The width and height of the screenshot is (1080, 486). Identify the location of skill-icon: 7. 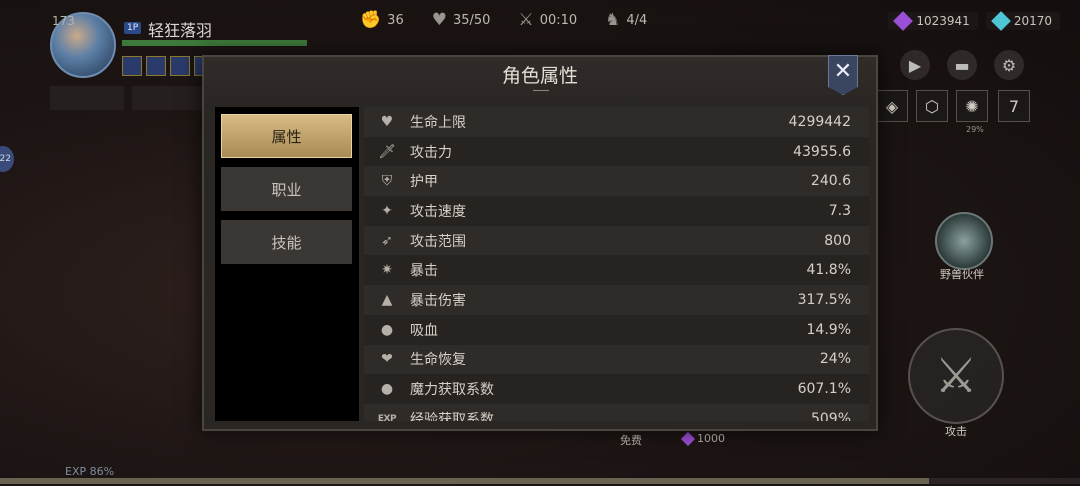
(1014, 106).